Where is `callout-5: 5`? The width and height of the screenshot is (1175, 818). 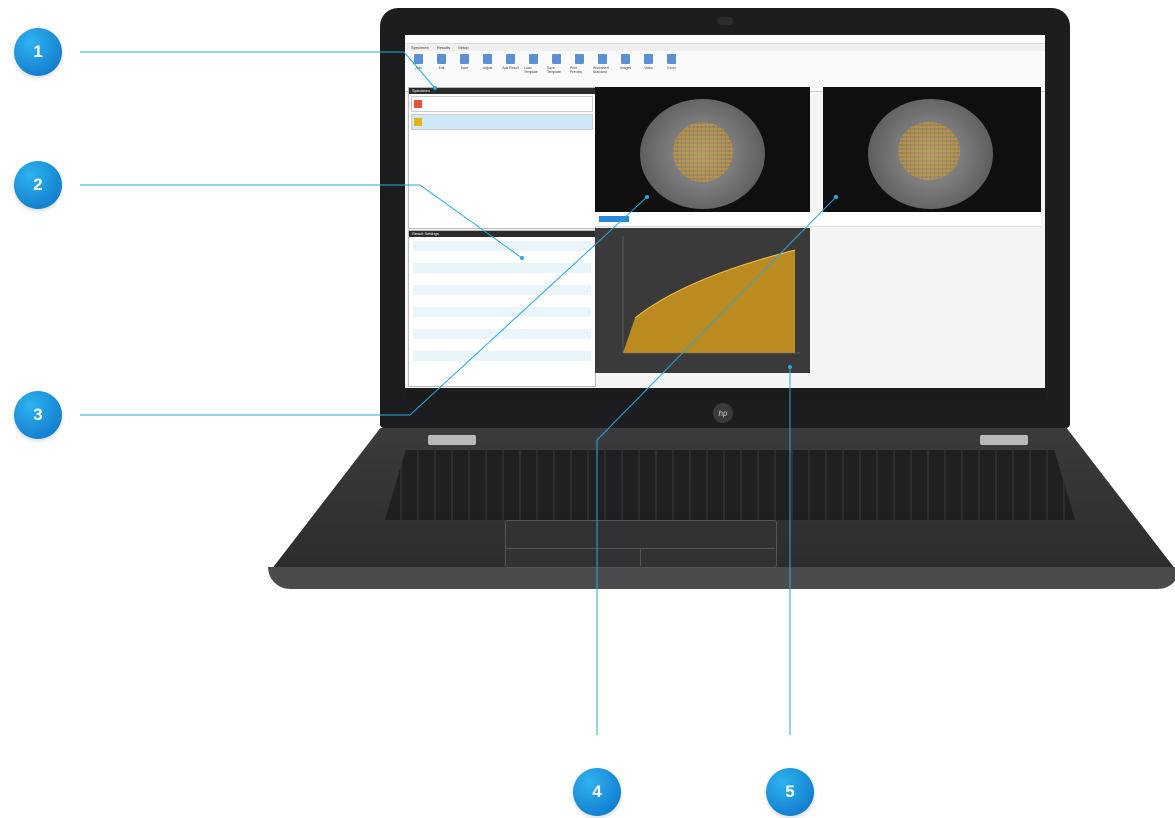 callout-5: 5 is located at coordinates (790, 792).